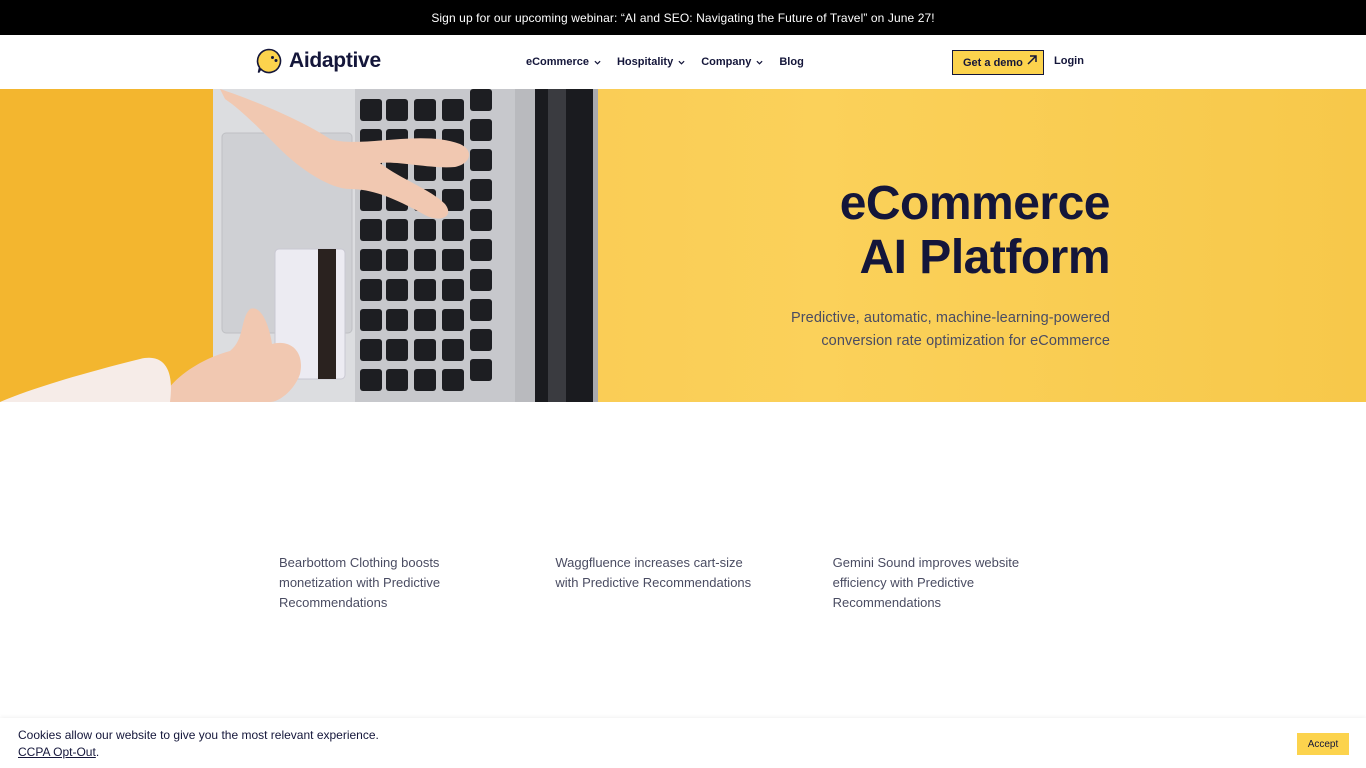 This screenshot has width=1366, height=768. I want to click on nav-item-label: Company, so click(726, 62).